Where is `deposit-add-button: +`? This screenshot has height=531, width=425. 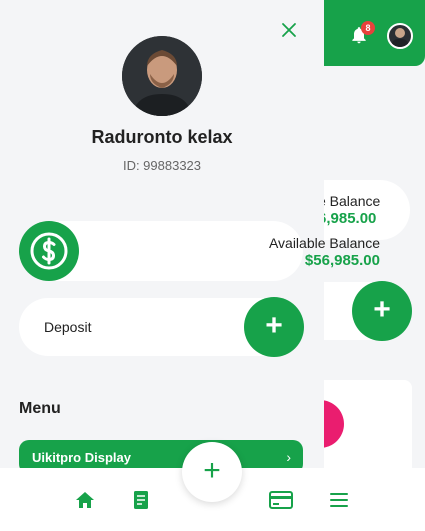
deposit-add-button: + is located at coordinates (274, 327).